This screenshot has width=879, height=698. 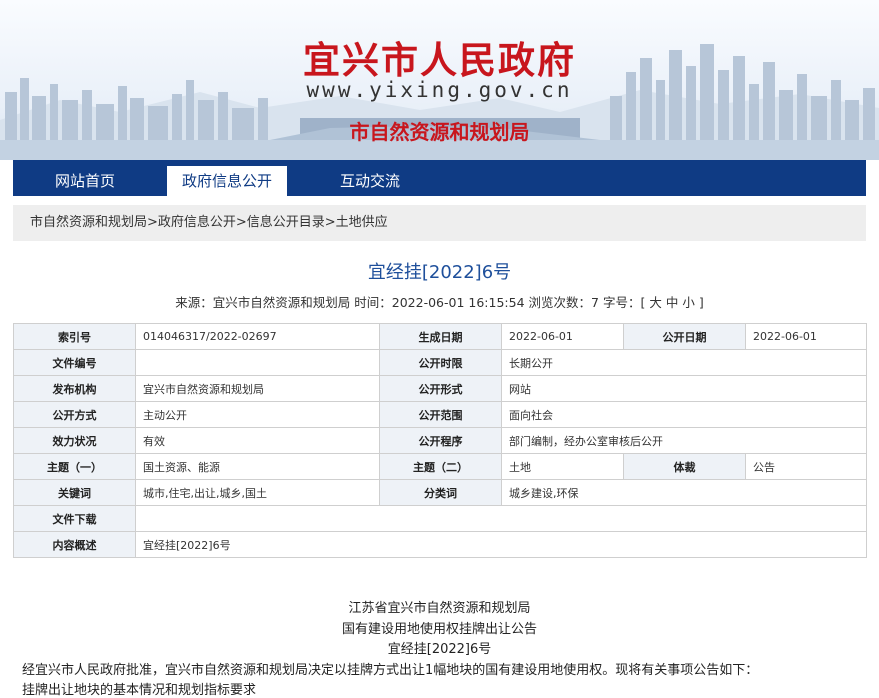 What do you see at coordinates (373, 302) in the screenshot?
I see `time-label: 时间：` at bounding box center [373, 302].